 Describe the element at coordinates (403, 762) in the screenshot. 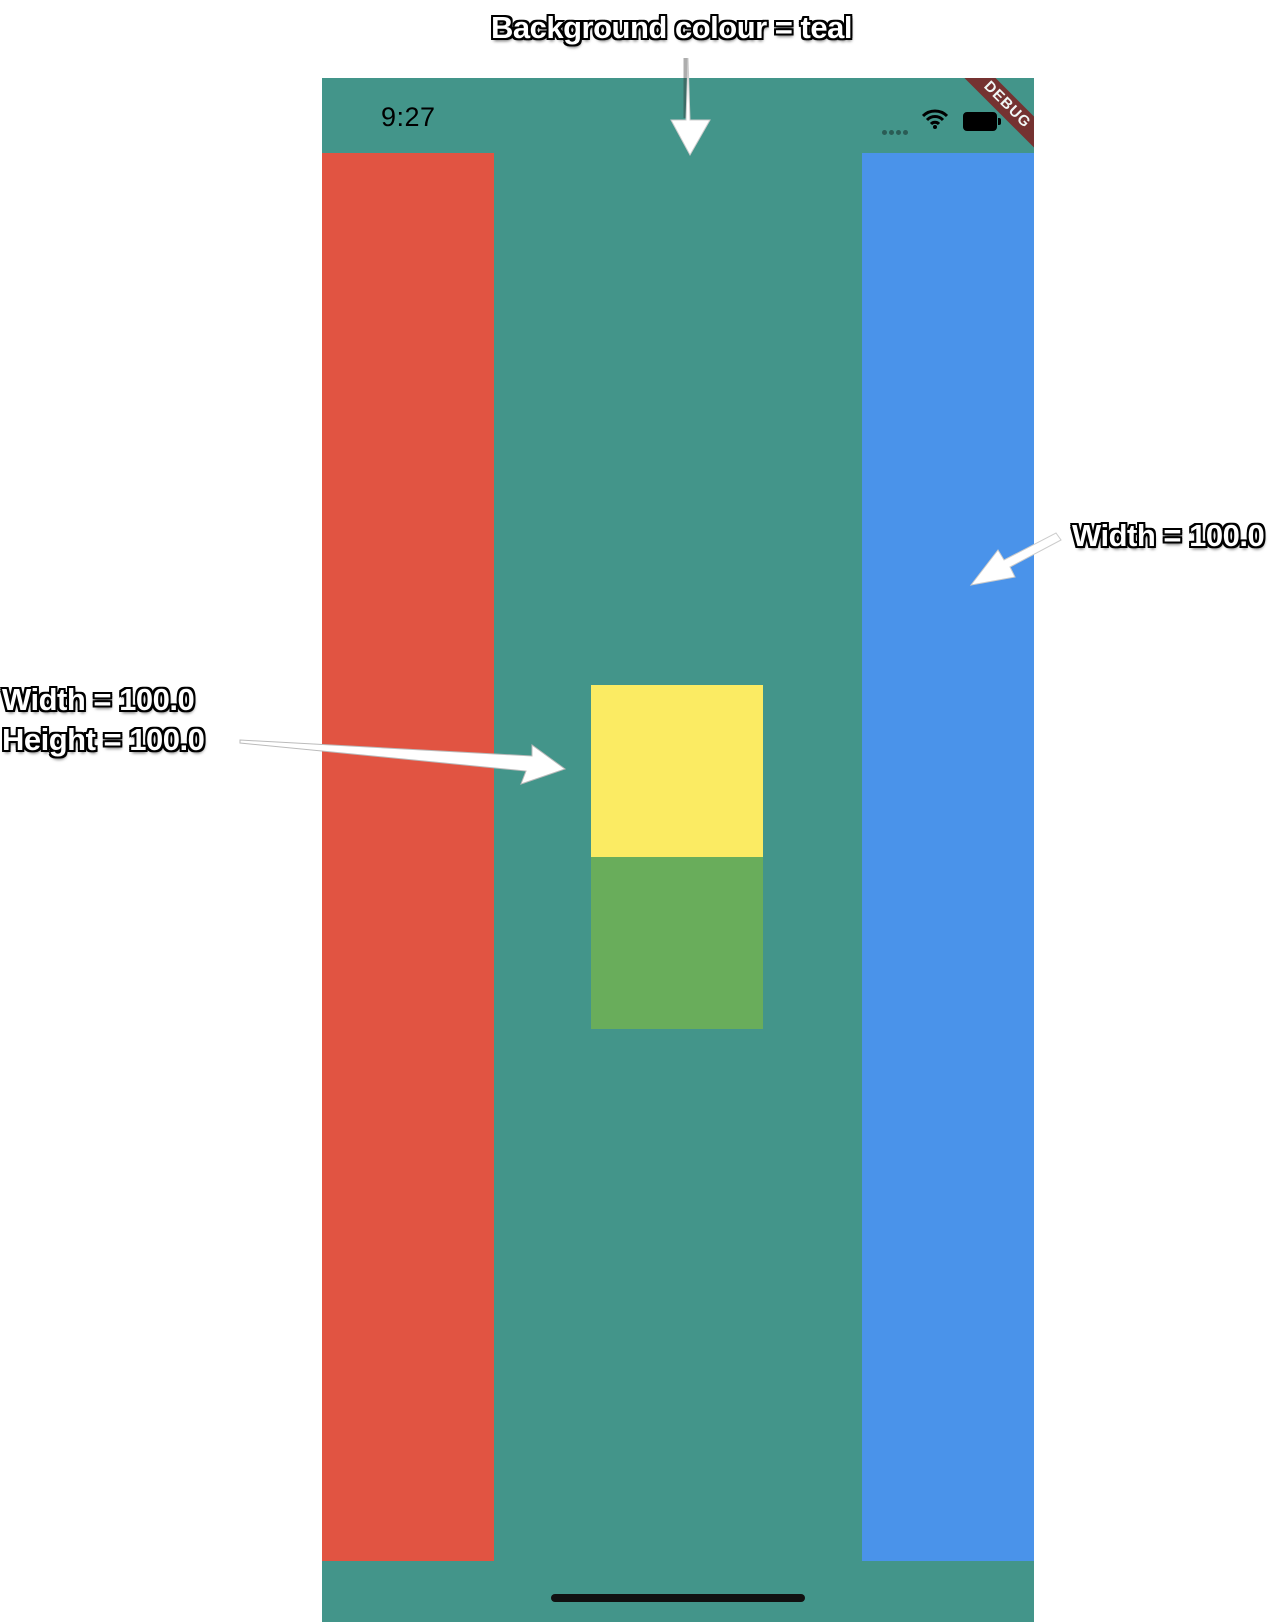

I see `left-dimension-arrow` at that location.